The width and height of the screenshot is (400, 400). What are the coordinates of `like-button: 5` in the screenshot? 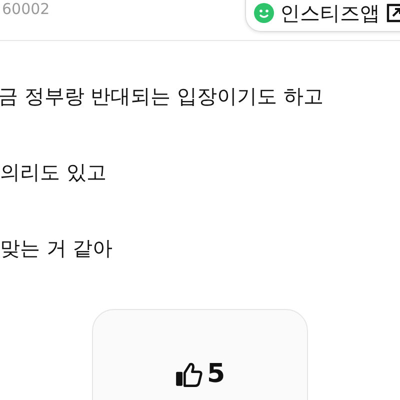 It's located at (200, 354).